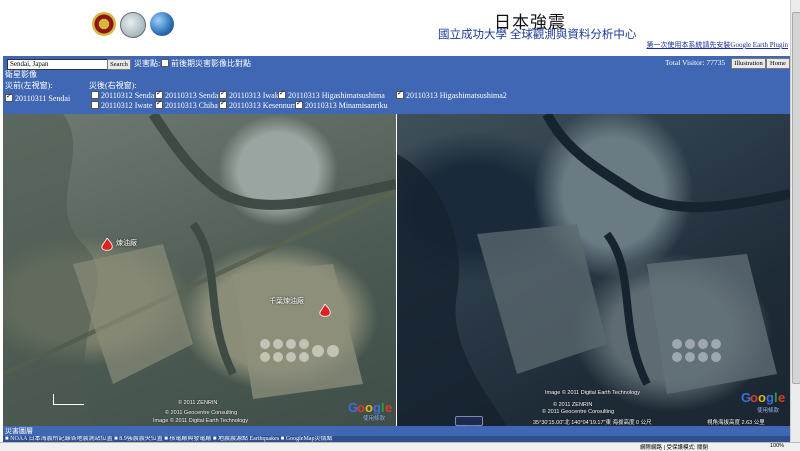 The height and width of the screenshot is (451, 800). I want to click on option-label: 20110313 Iwaki, so click(255, 95).